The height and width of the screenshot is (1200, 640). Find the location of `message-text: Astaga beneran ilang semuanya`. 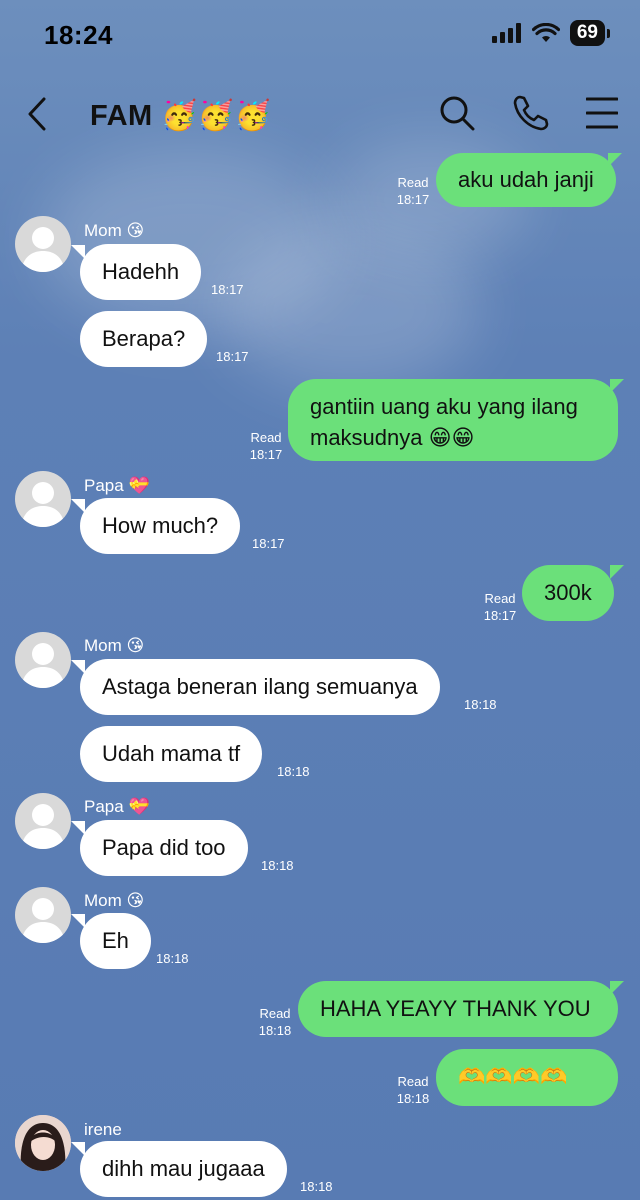

message-text: Astaga beneran ilang semuanya is located at coordinates (260, 686).